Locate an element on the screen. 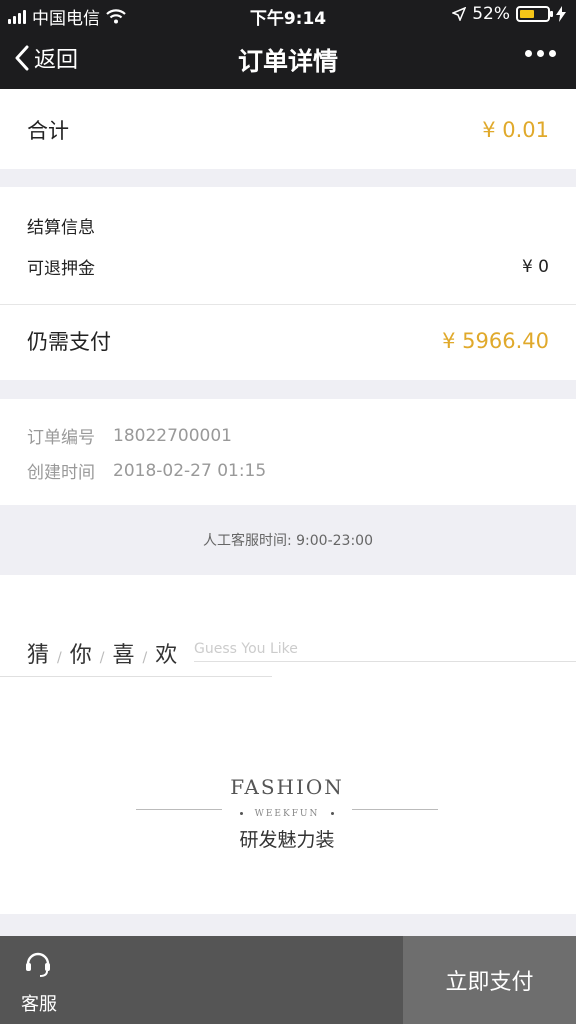  status-right: 52% is located at coordinates (509, 14).